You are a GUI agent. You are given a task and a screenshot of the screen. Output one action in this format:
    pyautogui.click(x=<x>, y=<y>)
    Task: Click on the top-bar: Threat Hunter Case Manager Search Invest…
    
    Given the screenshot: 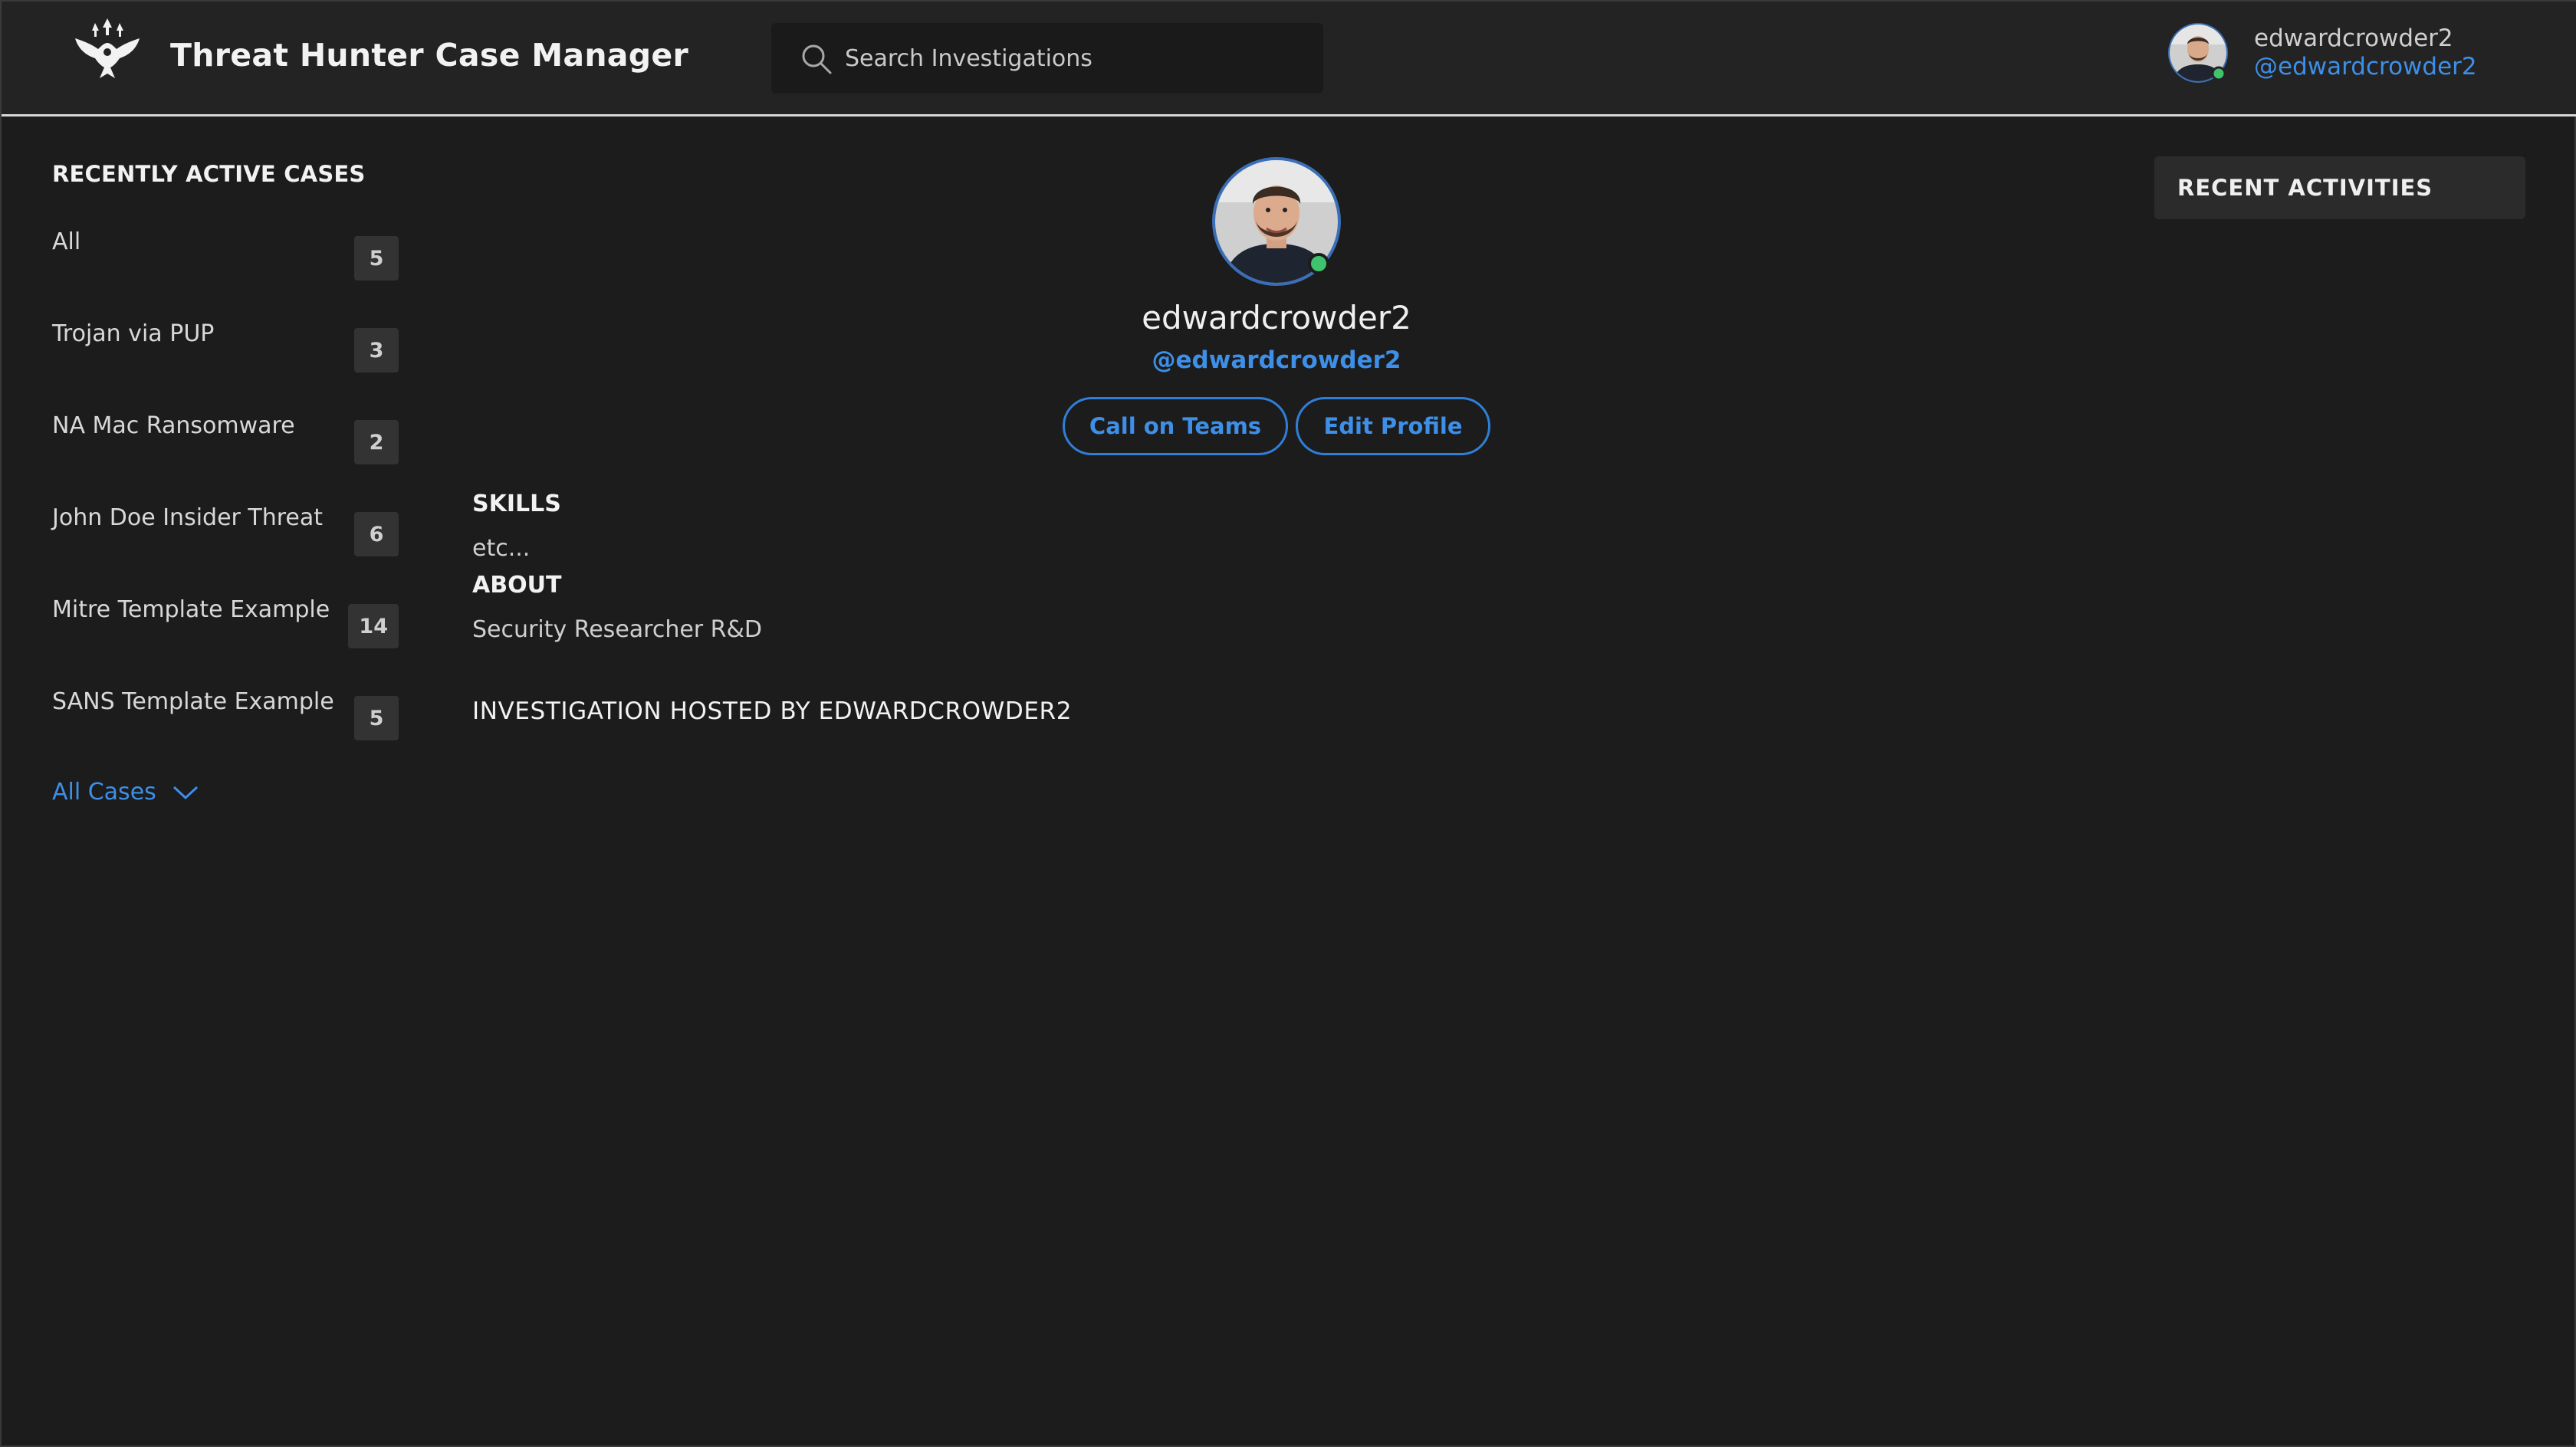 What is the action you would take?
    pyautogui.click(x=1289, y=59)
    